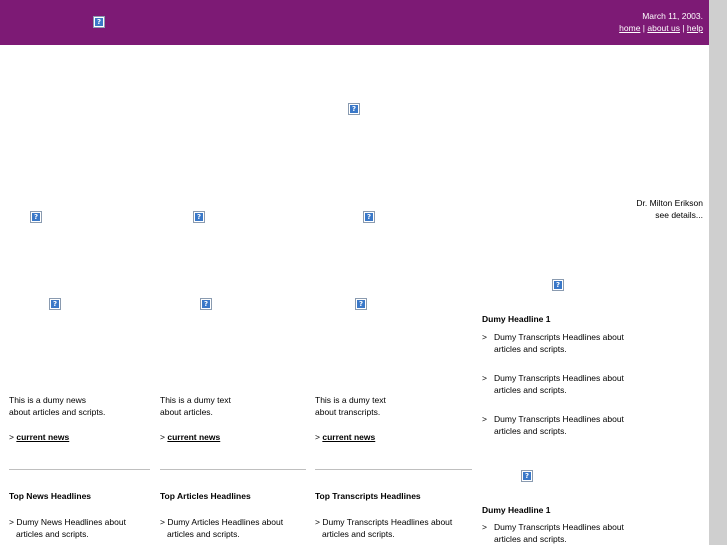 The height and width of the screenshot is (545, 727). Describe the element at coordinates (203, 534) in the screenshot. I see `articles-headline-item-cont: articles and scripts.` at that location.